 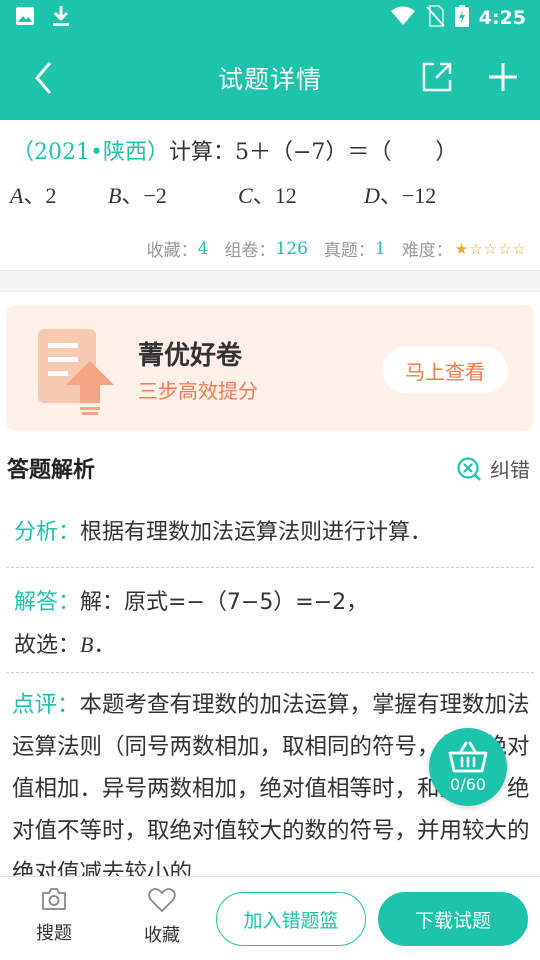 I want to click on share-button, so click(x=438, y=78).